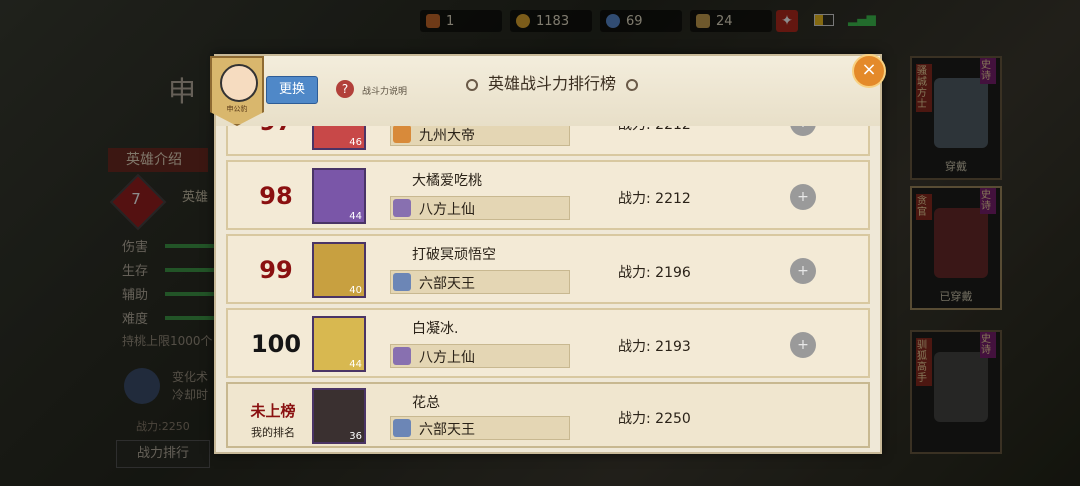  I want to click on my-portrait: 36, so click(339, 416).